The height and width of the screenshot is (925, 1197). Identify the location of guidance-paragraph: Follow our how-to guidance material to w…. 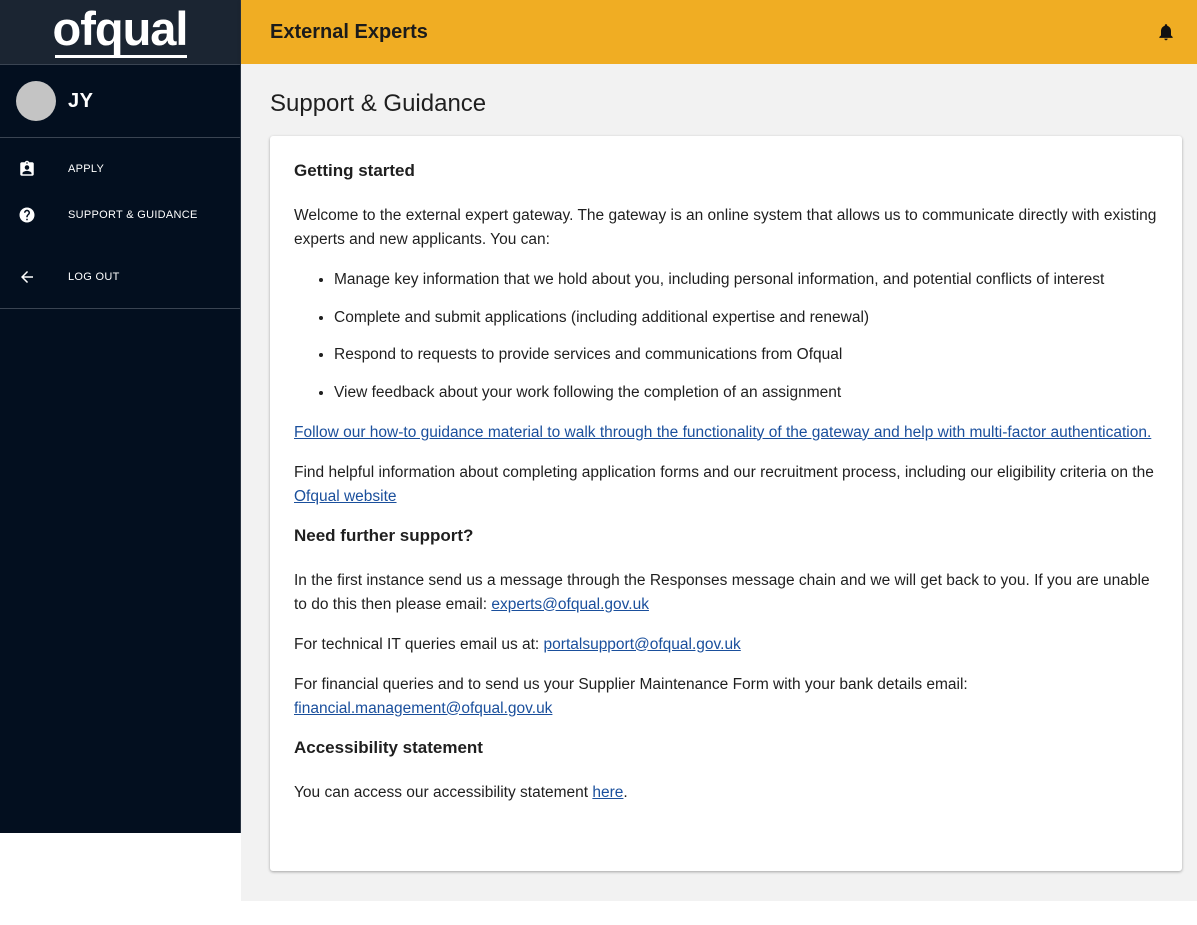
(726, 433).